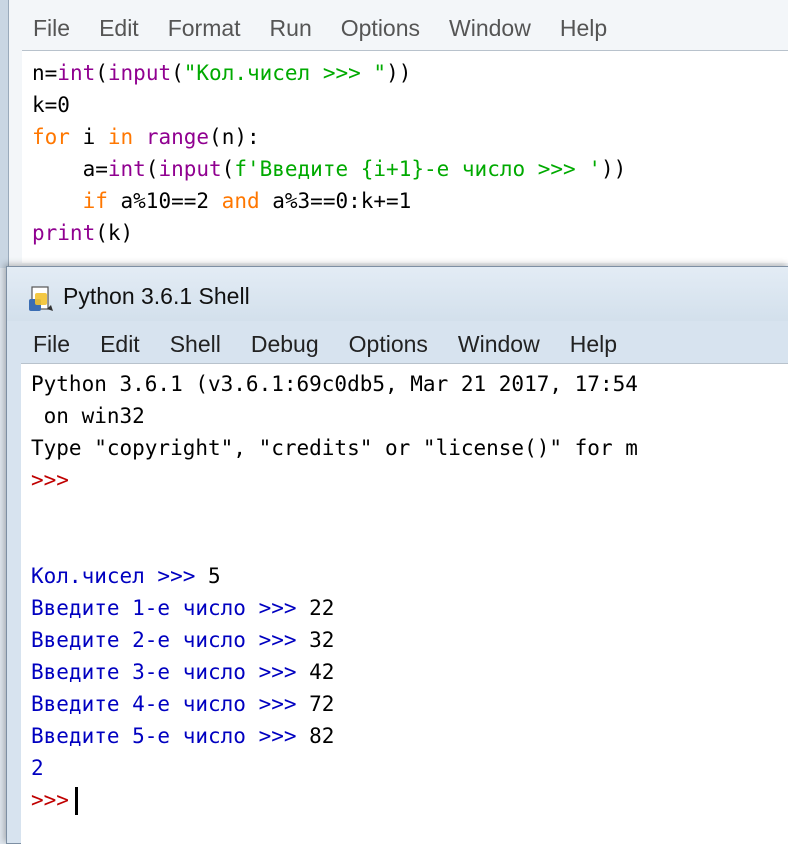 The width and height of the screenshot is (788, 844). I want to click on code-token: (n):, so click(234, 137).